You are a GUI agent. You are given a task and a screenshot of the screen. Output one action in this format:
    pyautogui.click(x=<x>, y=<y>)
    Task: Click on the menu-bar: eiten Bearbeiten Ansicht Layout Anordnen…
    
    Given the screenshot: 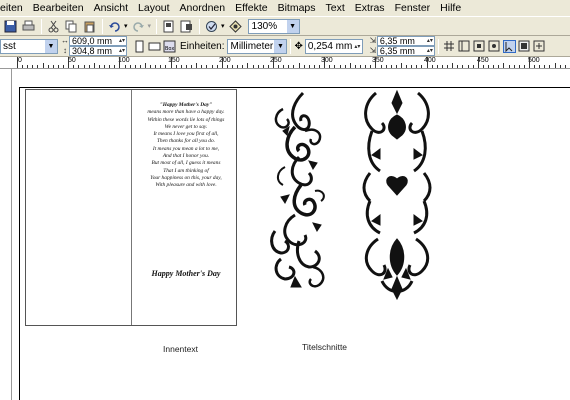 What is the action you would take?
    pyautogui.click(x=285, y=8)
    